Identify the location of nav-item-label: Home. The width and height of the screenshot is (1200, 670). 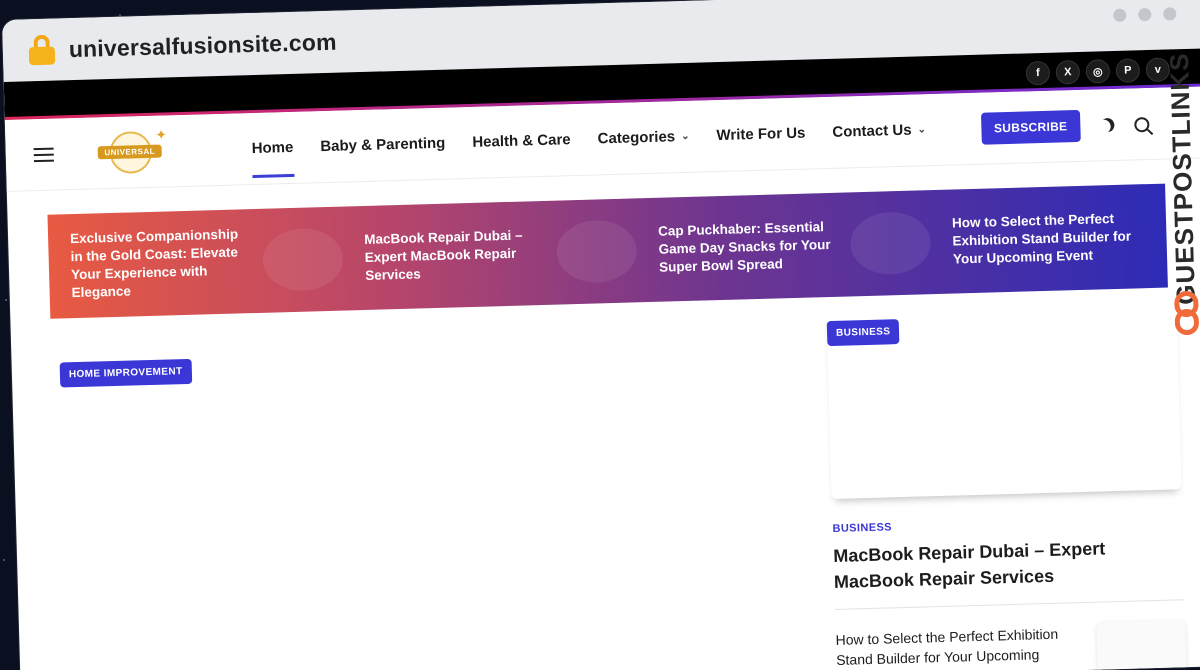
(272, 148).